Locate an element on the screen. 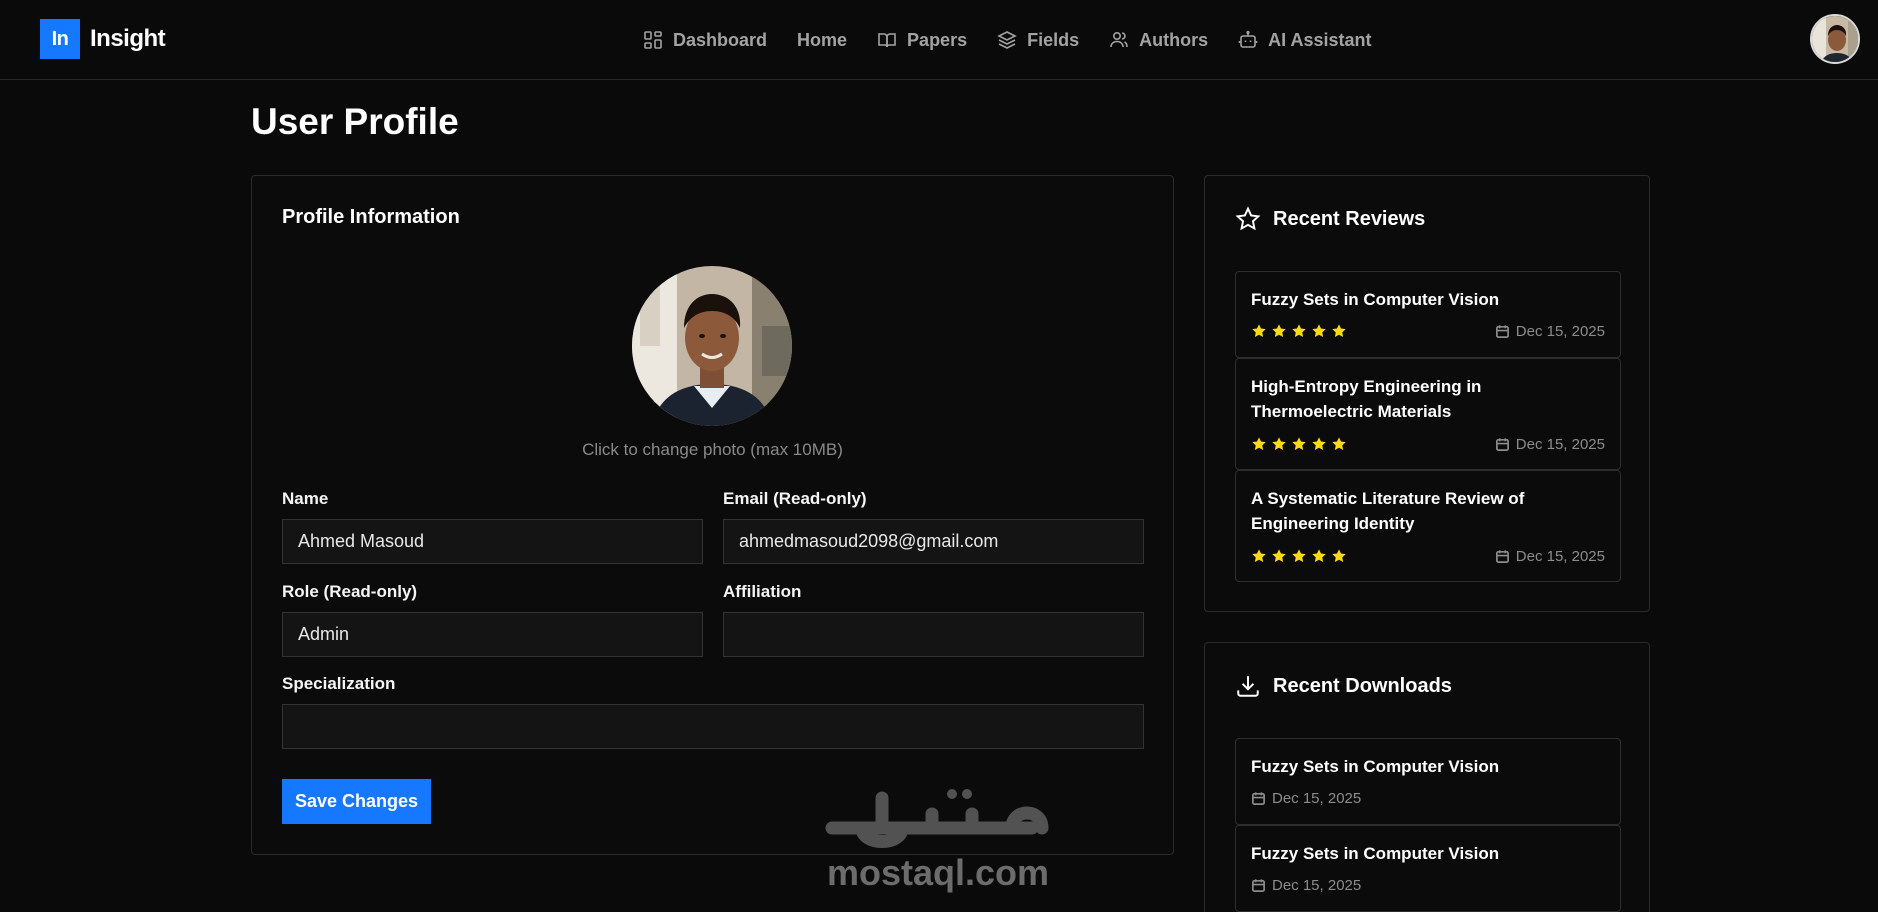  nav-label: Dashboard is located at coordinates (720, 39).